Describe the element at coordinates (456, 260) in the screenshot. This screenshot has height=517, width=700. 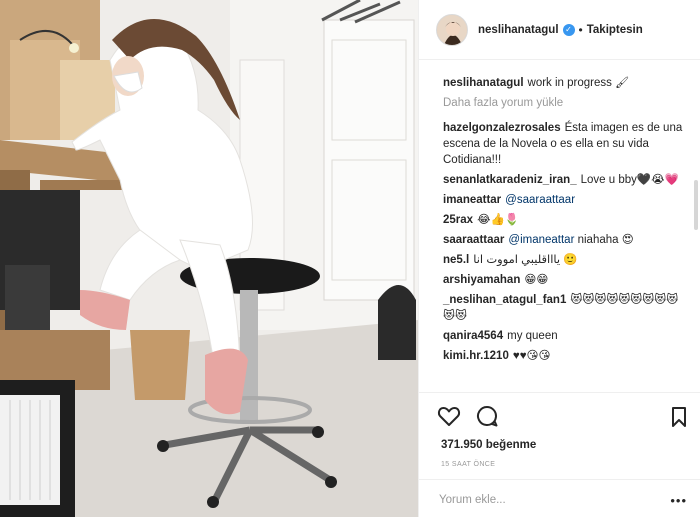
I see `comment-username: ne5.l` at that location.